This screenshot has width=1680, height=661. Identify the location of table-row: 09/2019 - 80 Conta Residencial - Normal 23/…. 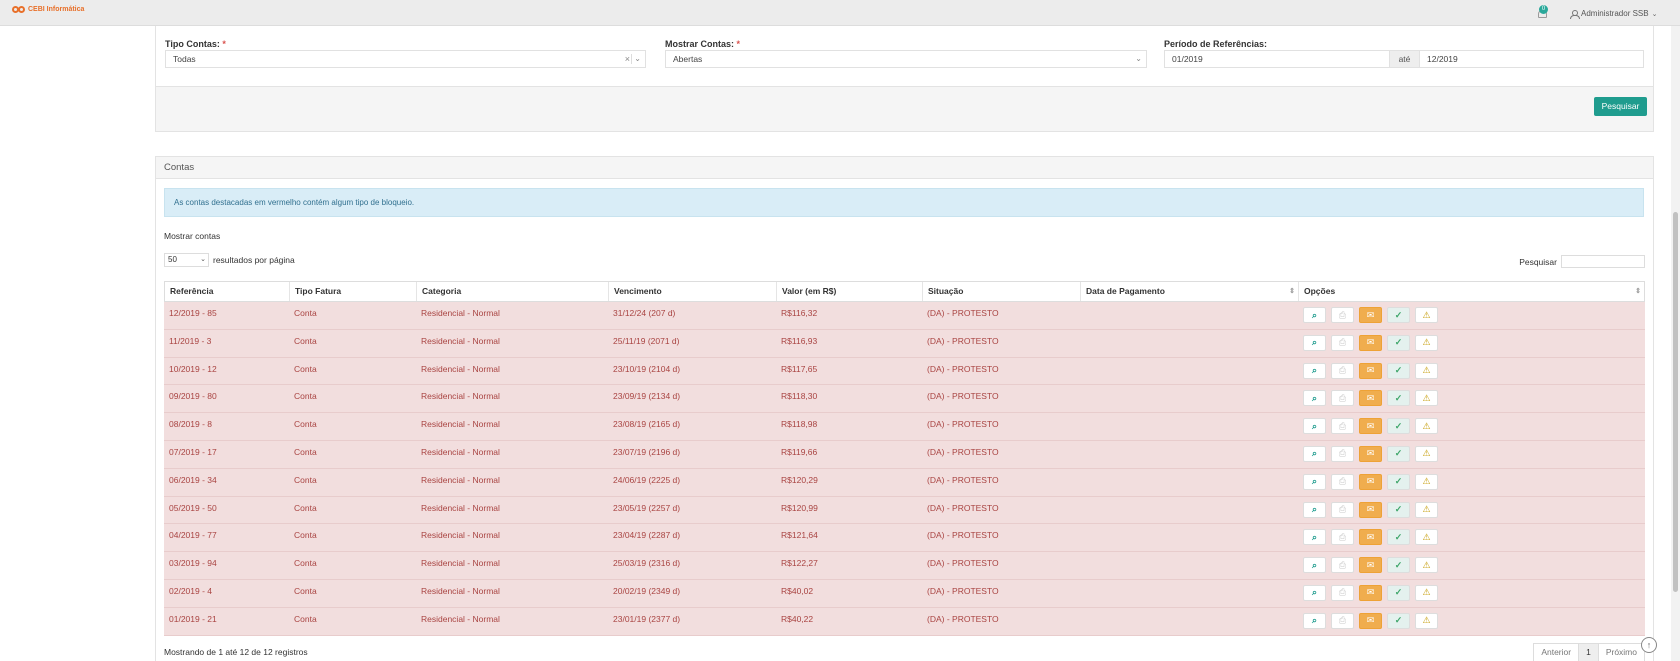
(904, 399).